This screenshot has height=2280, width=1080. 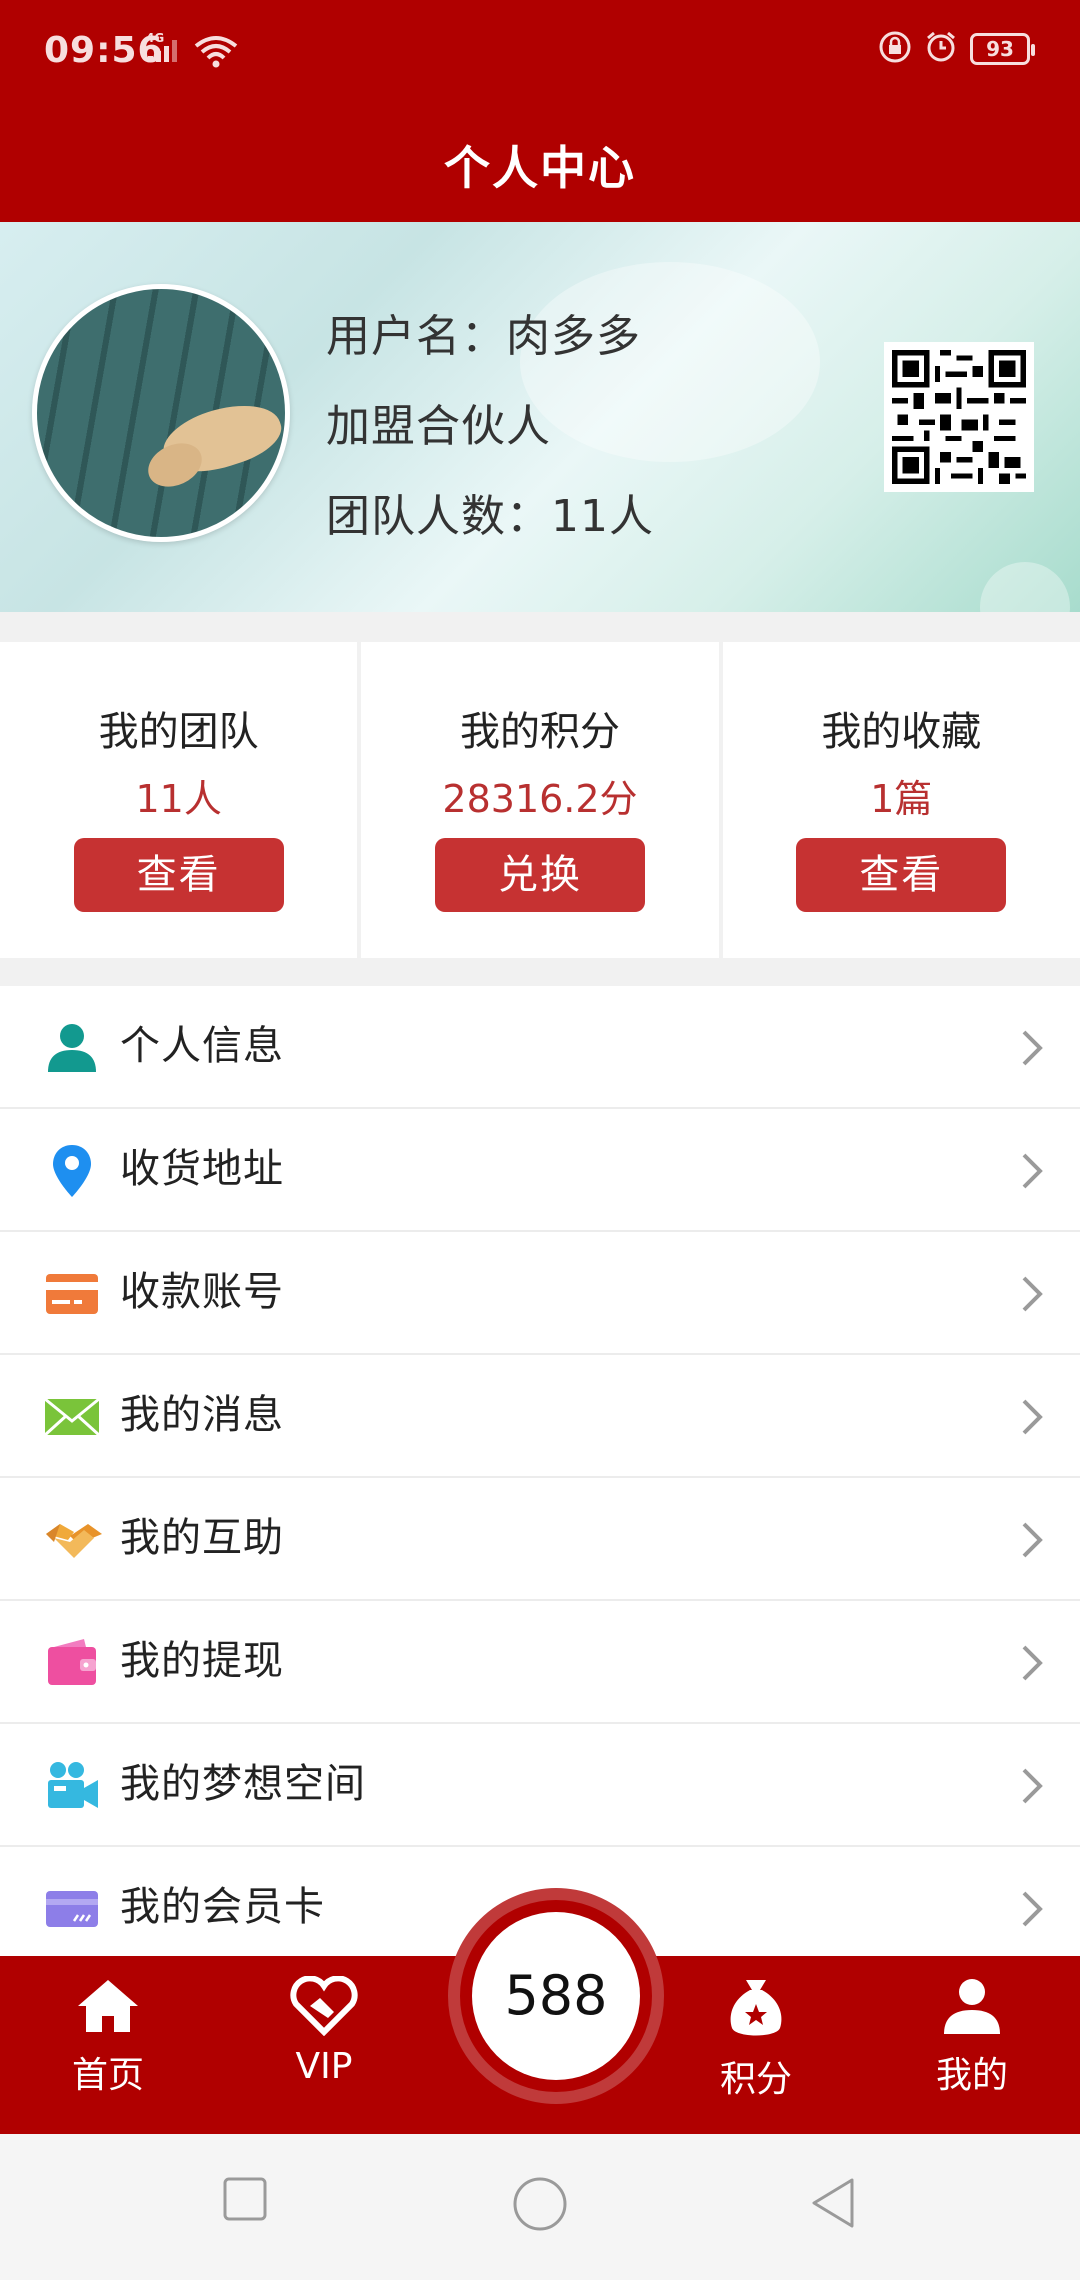 I want to click on stats-panel: 我的团队 11人 查看 我的积分 28316.2分 兑换 我的收藏 1篇 查看, so click(x=540, y=800).